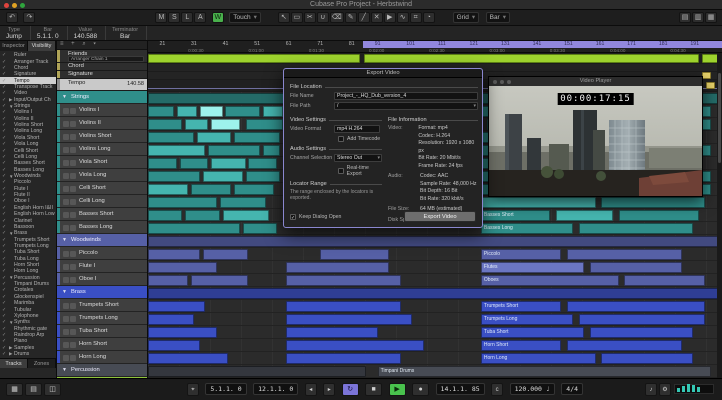 The height and width of the screenshot is (400, 722). What do you see at coordinates (542, 44) in the screenshot?
I see `cycle-region` at bounding box center [542, 44].